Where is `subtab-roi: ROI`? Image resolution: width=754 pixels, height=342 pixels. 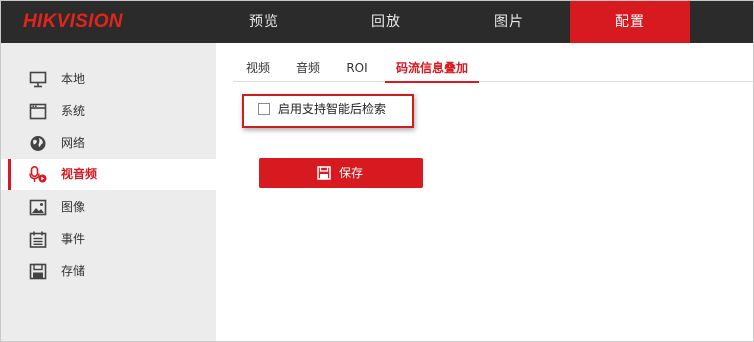
subtab-roi: ROI is located at coordinates (357, 68).